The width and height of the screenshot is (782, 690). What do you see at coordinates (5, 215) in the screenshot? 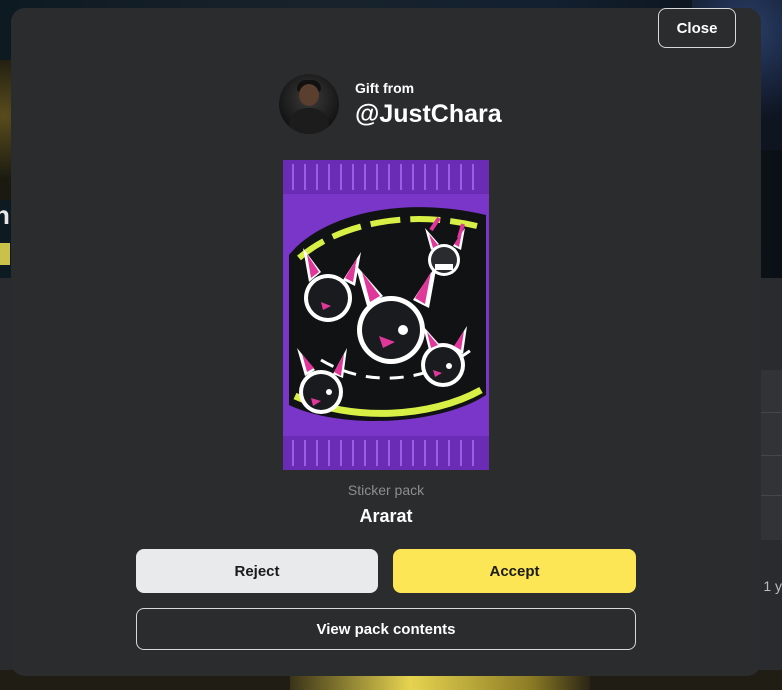
I see `background-heading-fragment: n` at bounding box center [5, 215].